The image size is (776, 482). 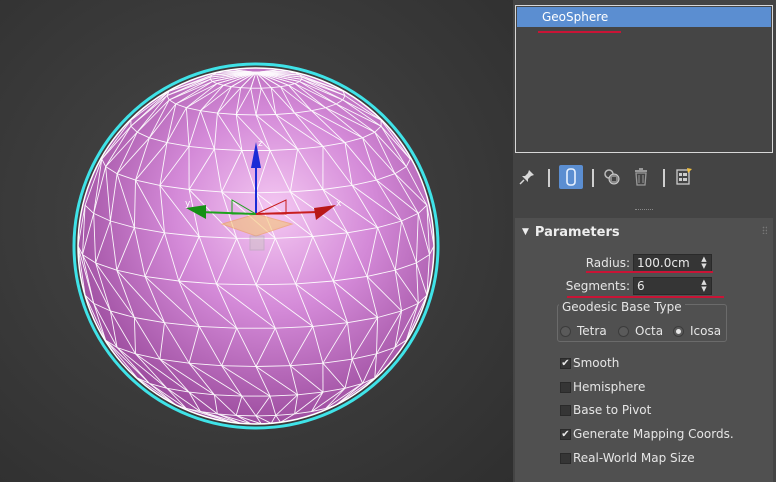 What do you see at coordinates (622, 307) in the screenshot?
I see `geodesic-base-type-label: Geodesic Base Type` at bounding box center [622, 307].